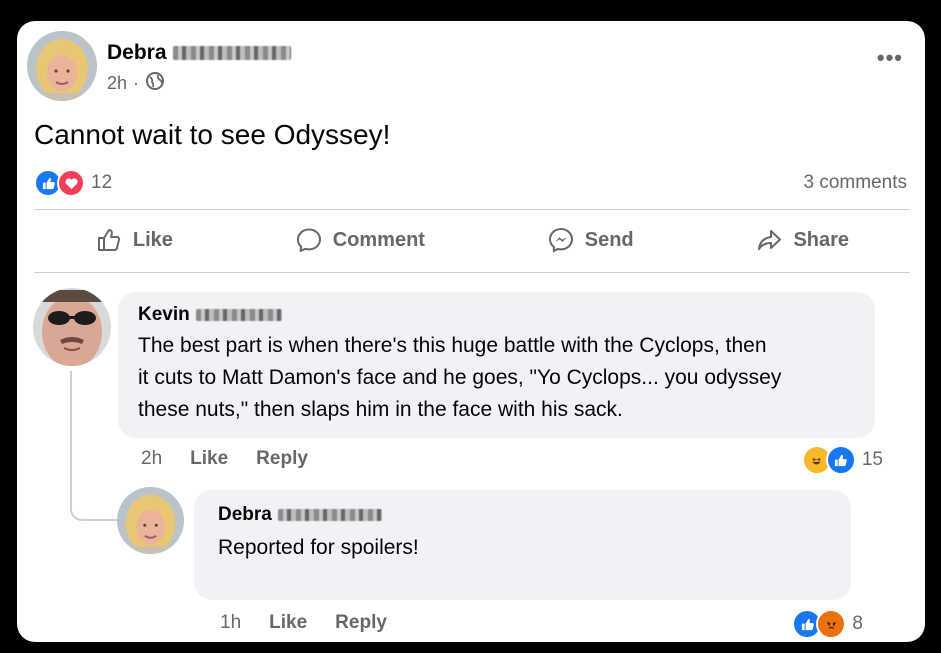  Describe the element at coordinates (770, 240) in the screenshot. I see `share-arrow-icon` at that location.